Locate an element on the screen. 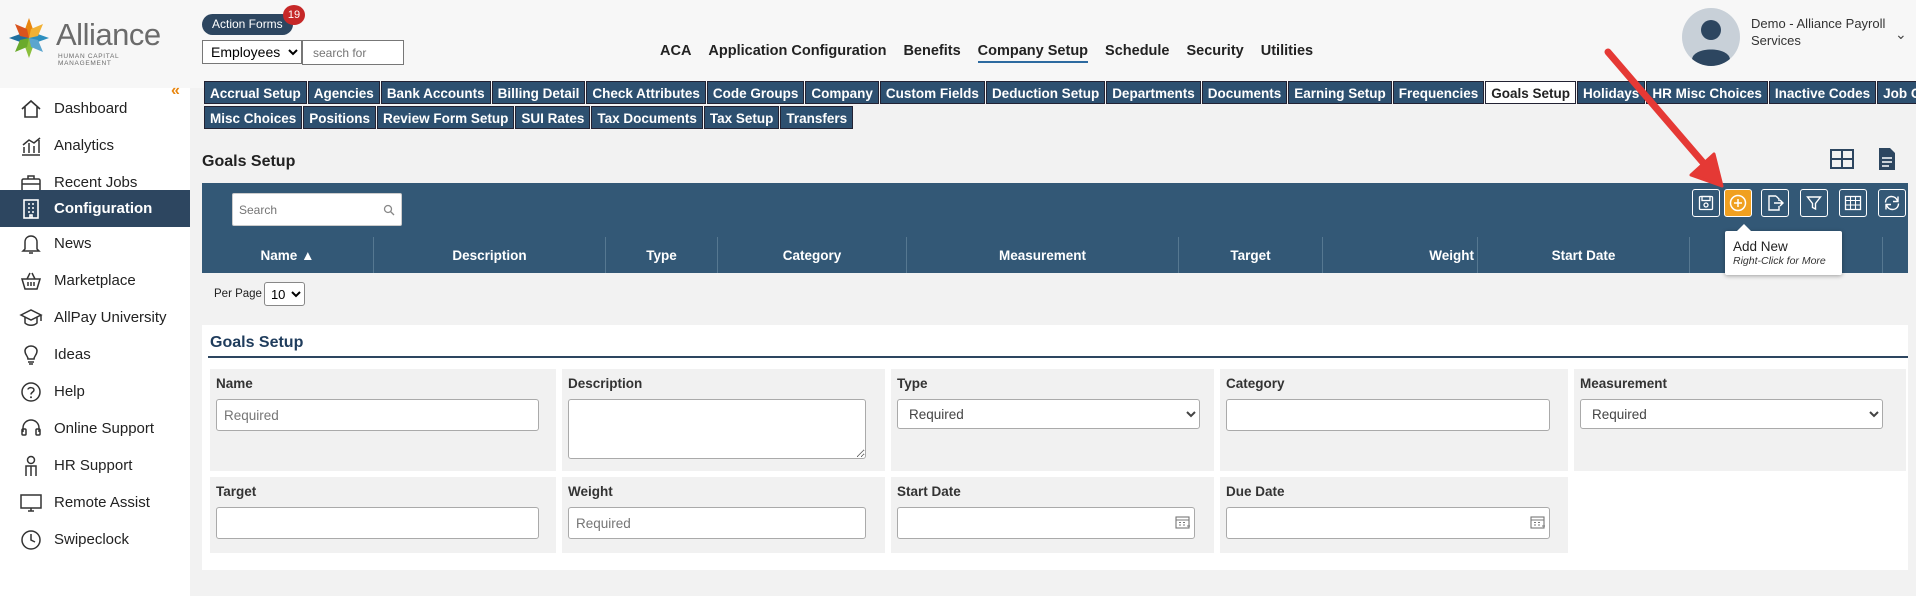 This screenshot has width=1916, height=596. tab-bank-accounts: Bank Accounts is located at coordinates (435, 92).